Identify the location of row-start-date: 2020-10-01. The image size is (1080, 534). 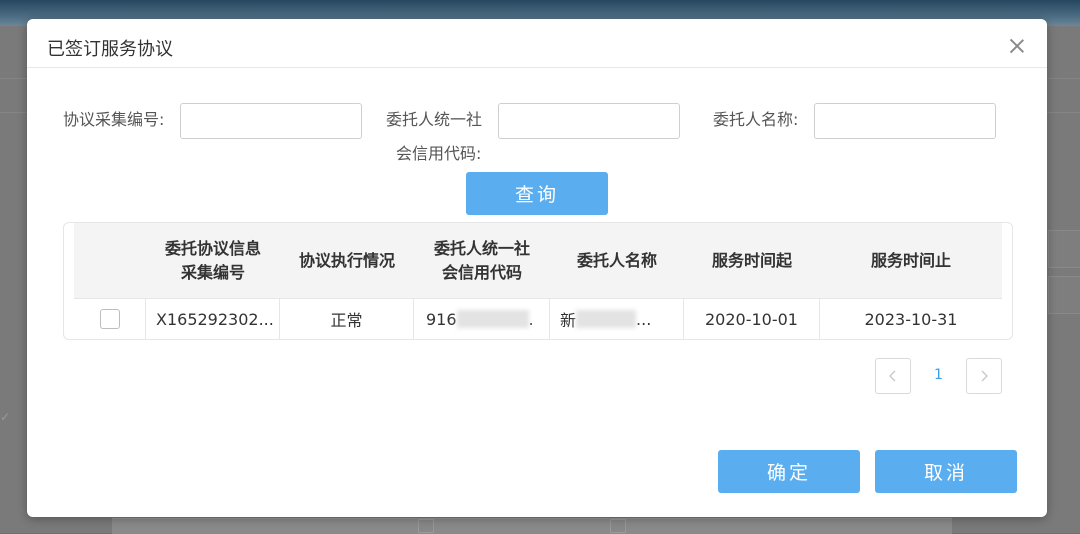
(752, 319).